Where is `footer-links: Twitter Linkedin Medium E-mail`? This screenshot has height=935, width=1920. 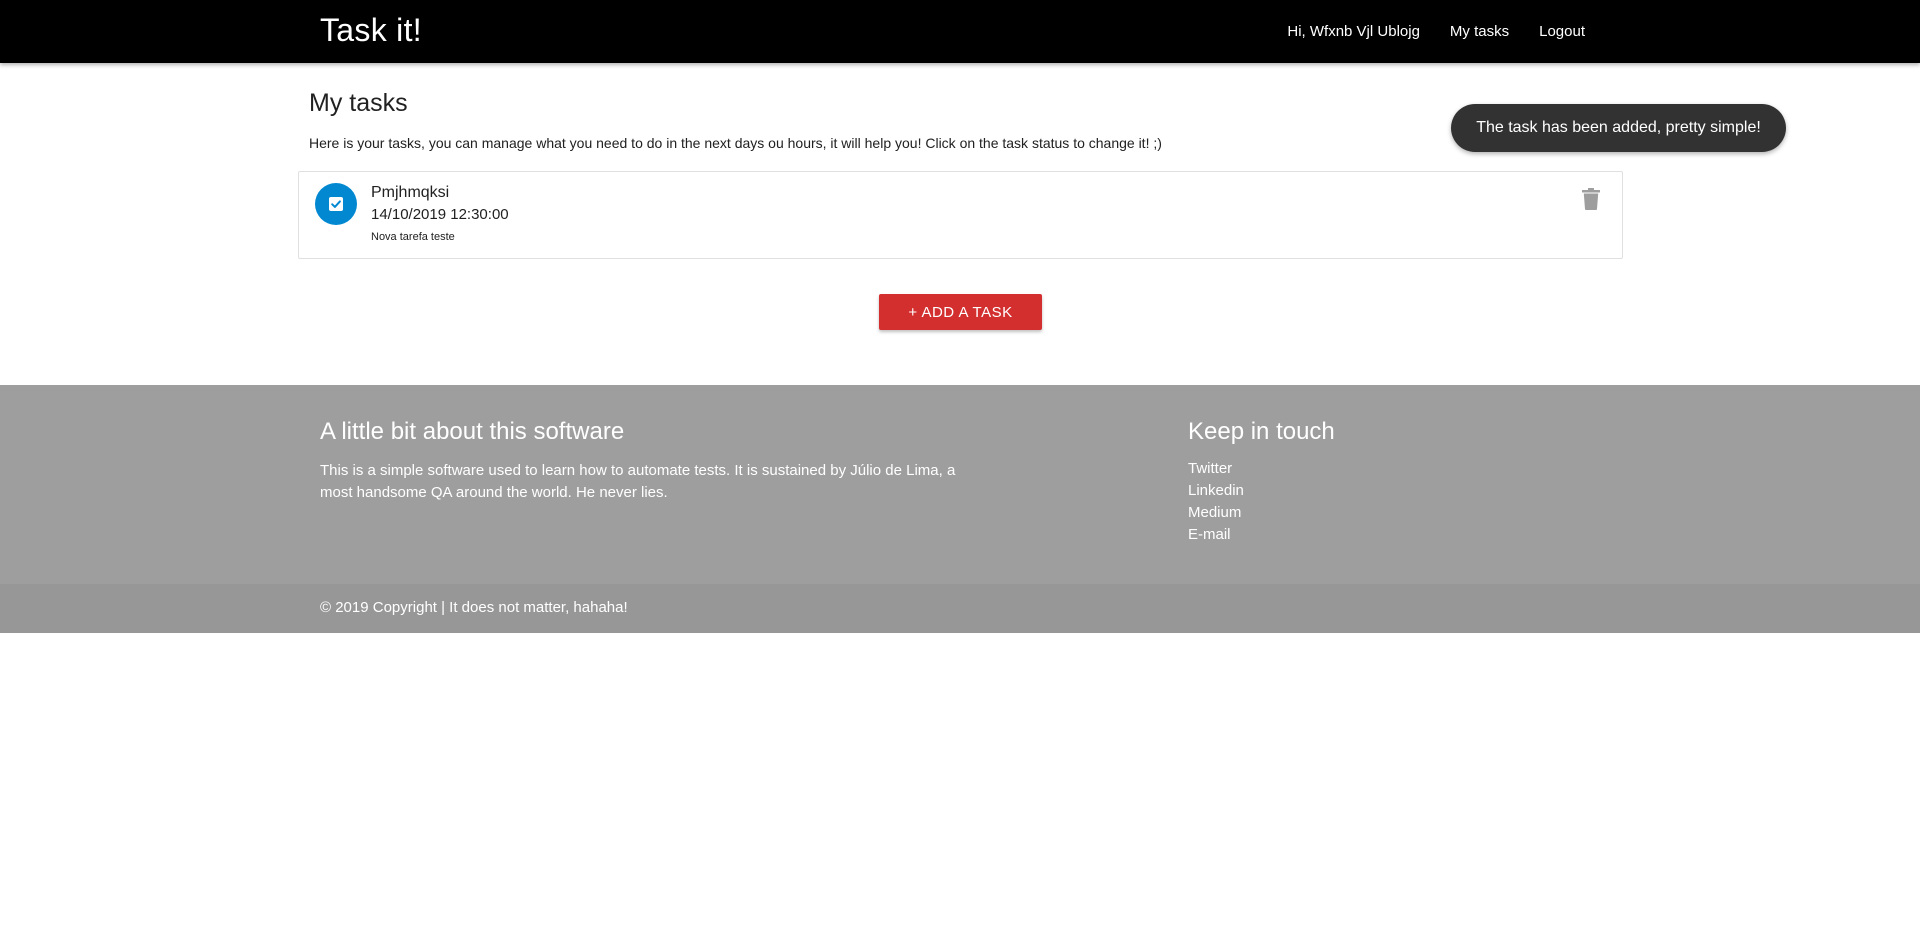
footer-links: Twitter Linkedin Medium E-mail is located at coordinates (1261, 504).